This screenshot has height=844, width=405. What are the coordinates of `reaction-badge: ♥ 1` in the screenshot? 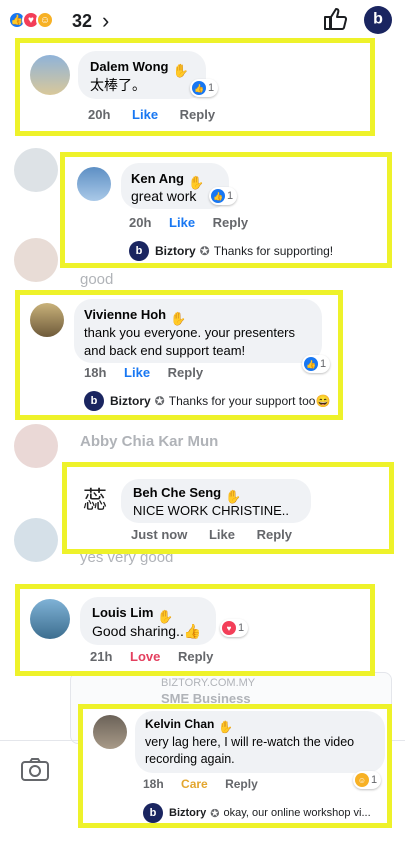 It's located at (234, 628).